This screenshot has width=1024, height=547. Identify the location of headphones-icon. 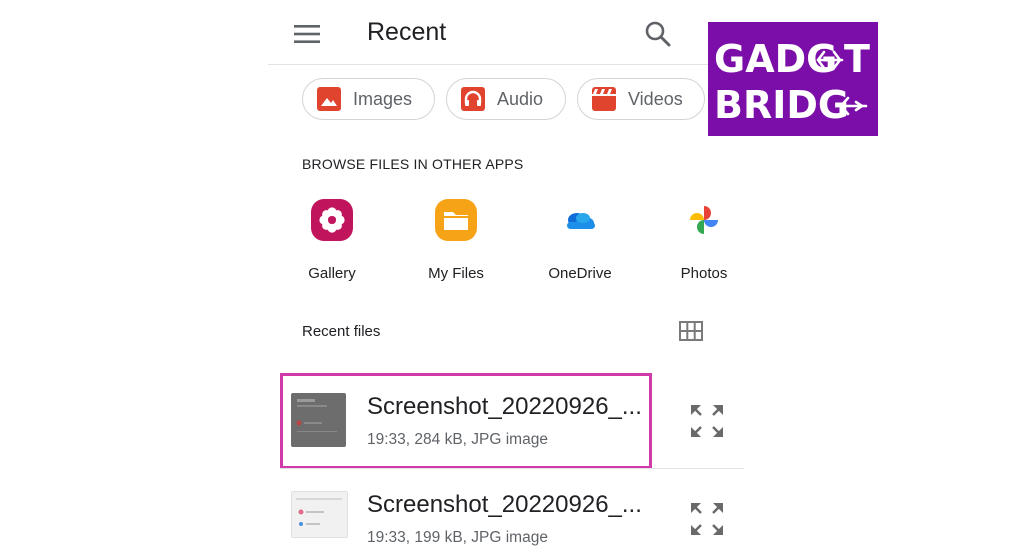
(473, 99).